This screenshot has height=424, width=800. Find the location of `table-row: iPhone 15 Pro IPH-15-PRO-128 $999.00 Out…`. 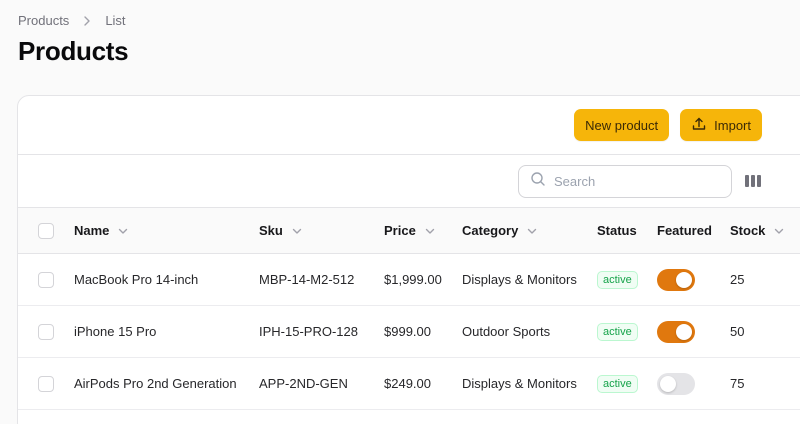

table-row: iPhone 15 Pro IPH-15-PRO-128 $999.00 Out… is located at coordinates (409, 332).